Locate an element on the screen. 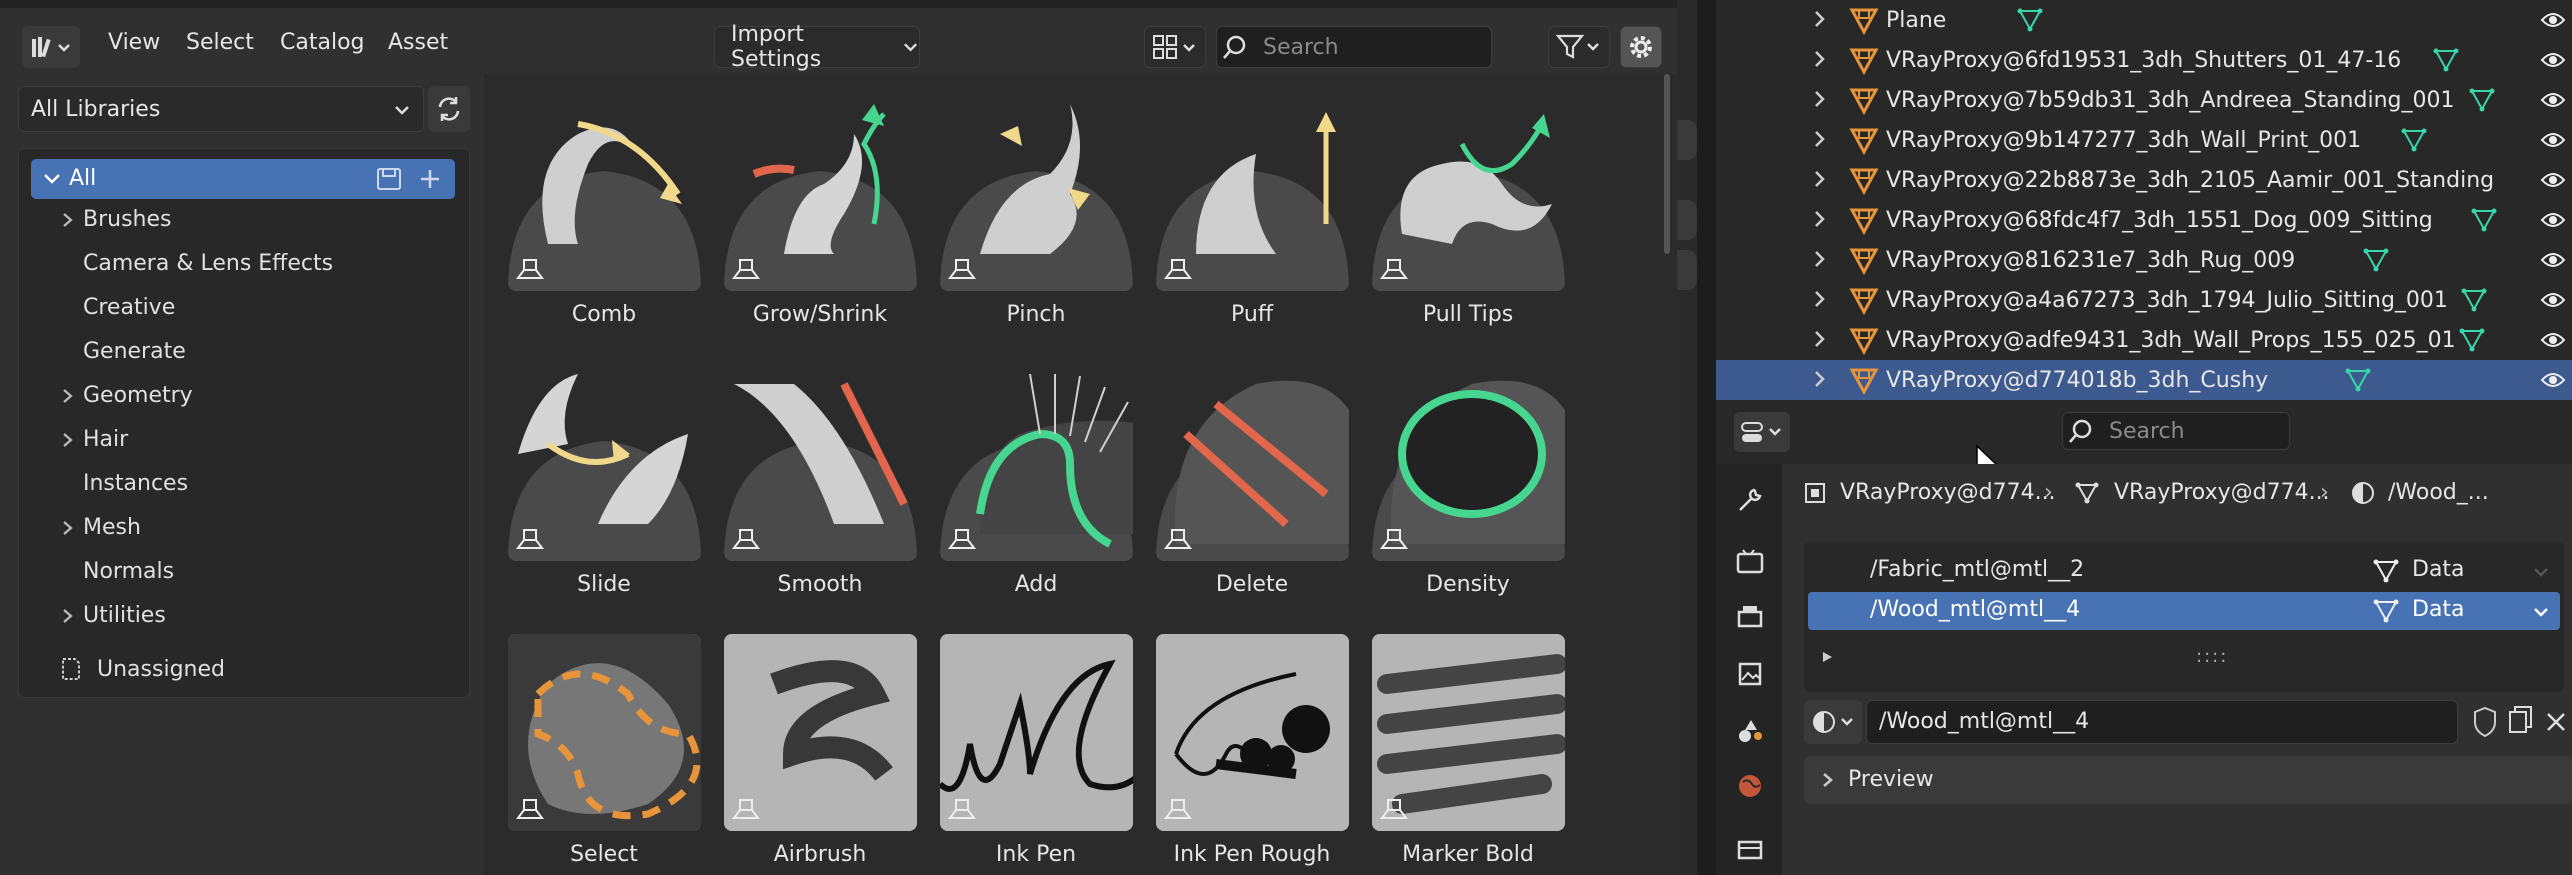 This screenshot has width=2572, height=875. catalog-item: Generate is located at coordinates (239, 354).